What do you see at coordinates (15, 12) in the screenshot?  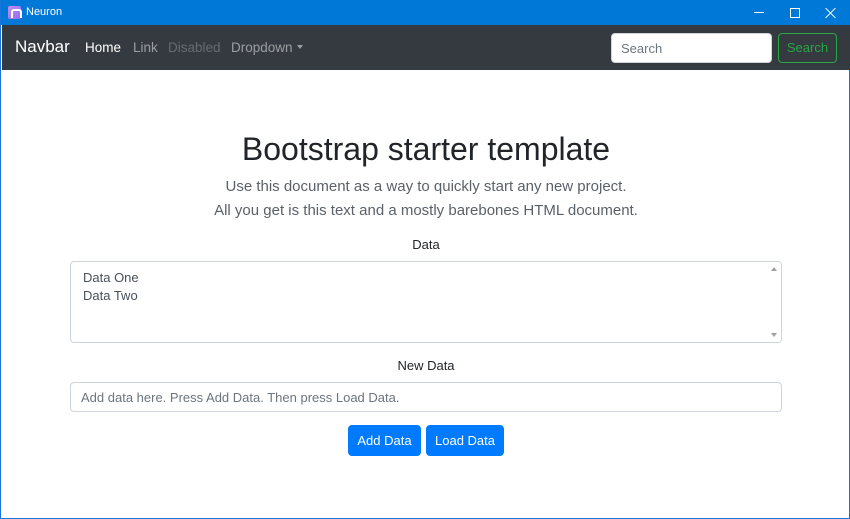 I see `neuron-app-icon` at bounding box center [15, 12].